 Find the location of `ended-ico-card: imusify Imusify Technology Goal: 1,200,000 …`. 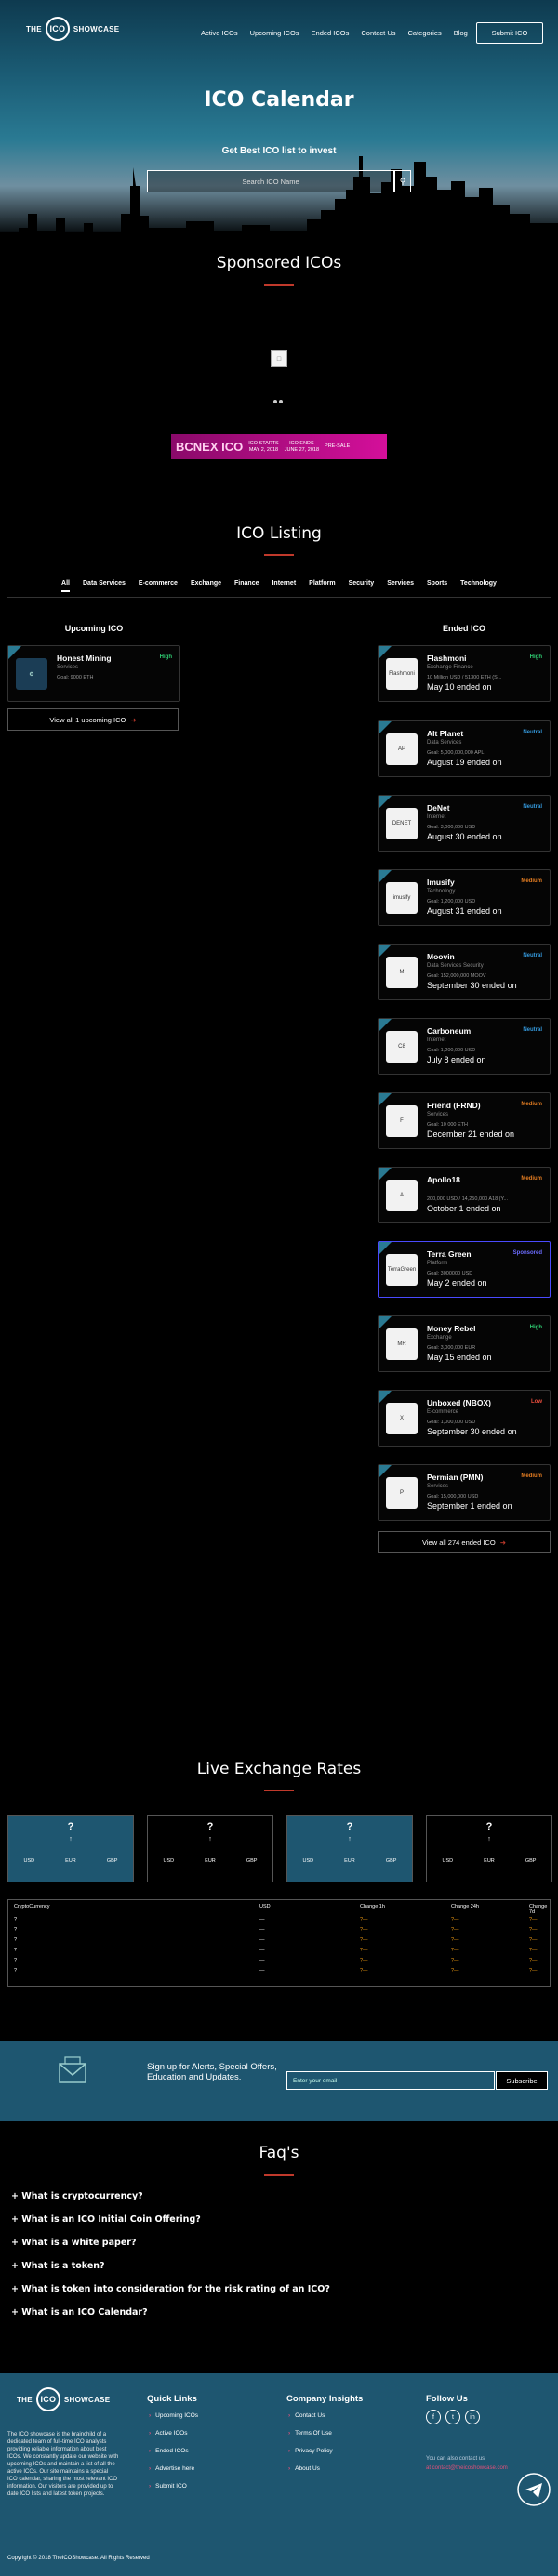

ended-ico-card: imusify Imusify Technology Goal: 1,200,000 … is located at coordinates (464, 897).